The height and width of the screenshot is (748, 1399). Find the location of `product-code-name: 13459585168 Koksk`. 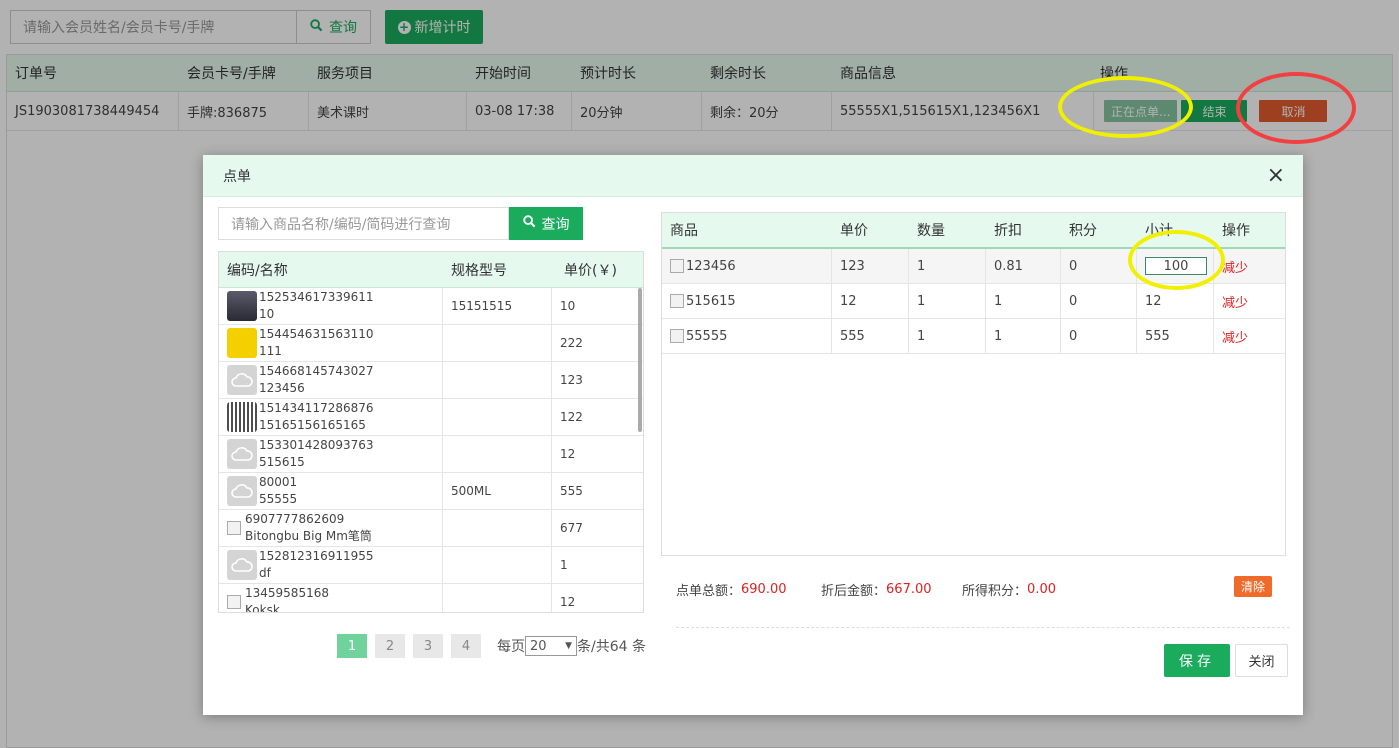

product-code-name: 13459585168 Koksk is located at coordinates (331, 598).